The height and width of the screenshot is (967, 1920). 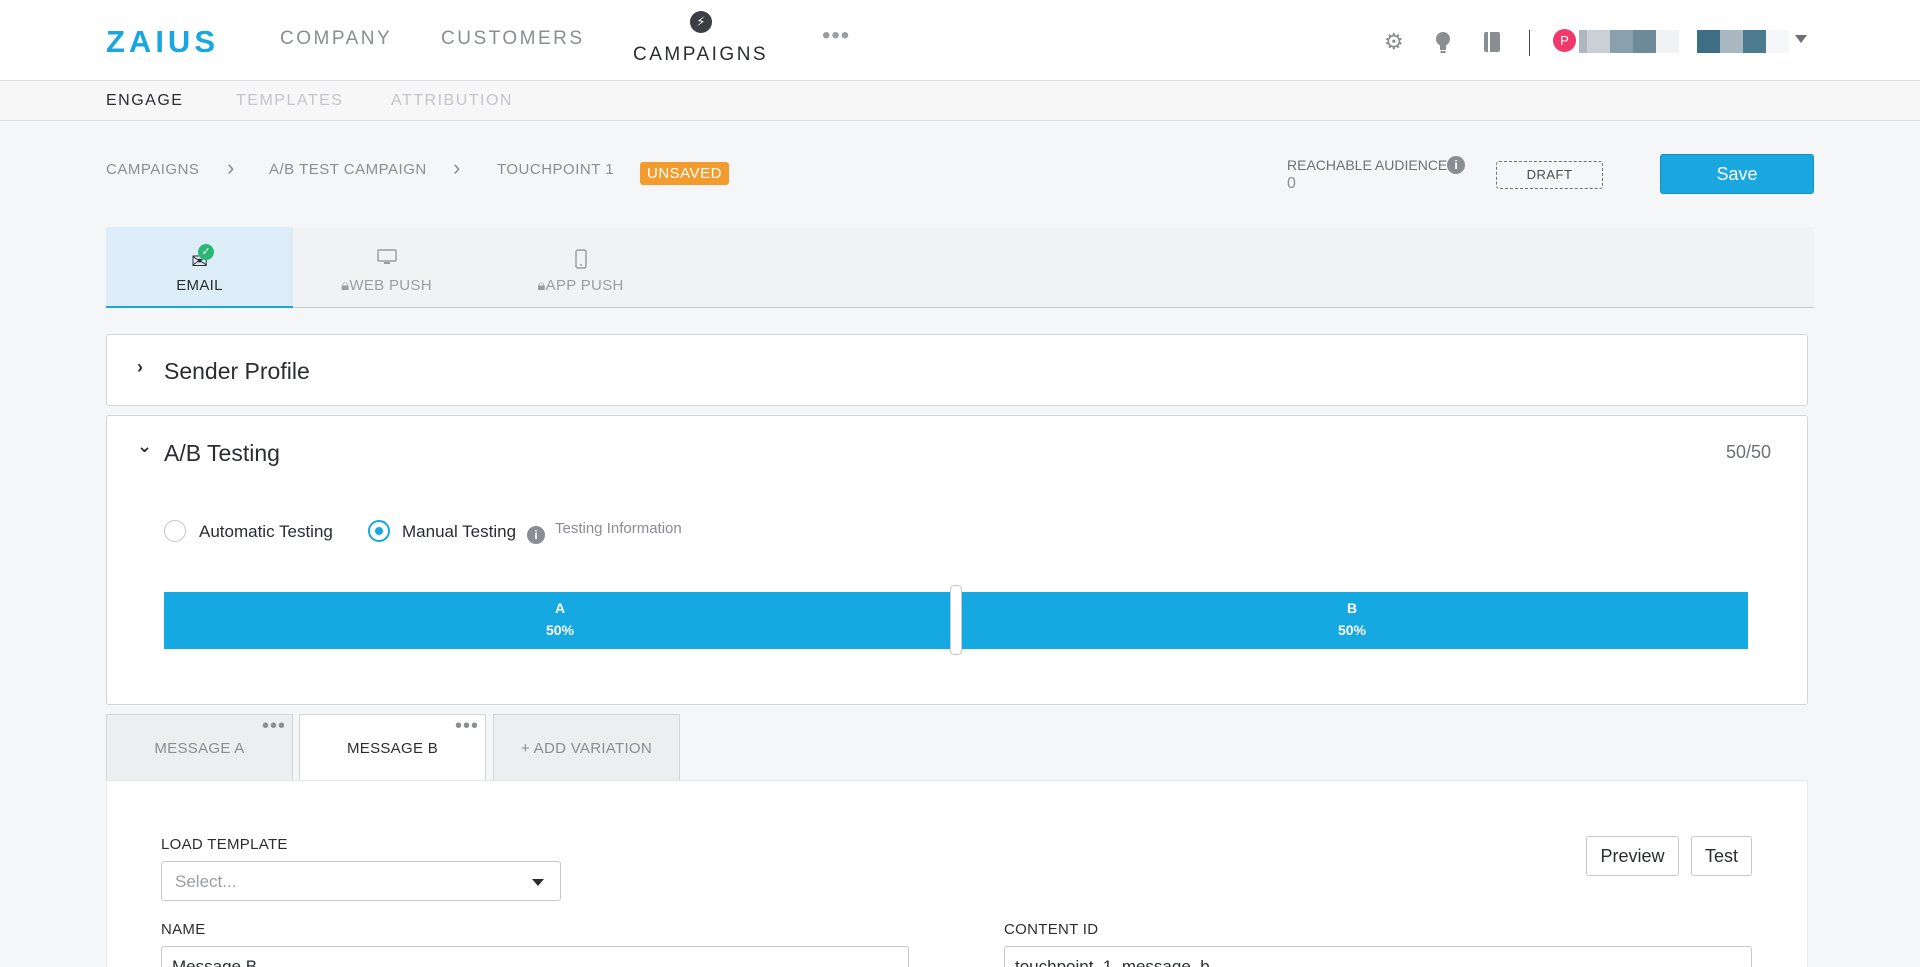 I want to click on automatic-testing-radio, so click(x=175, y=531).